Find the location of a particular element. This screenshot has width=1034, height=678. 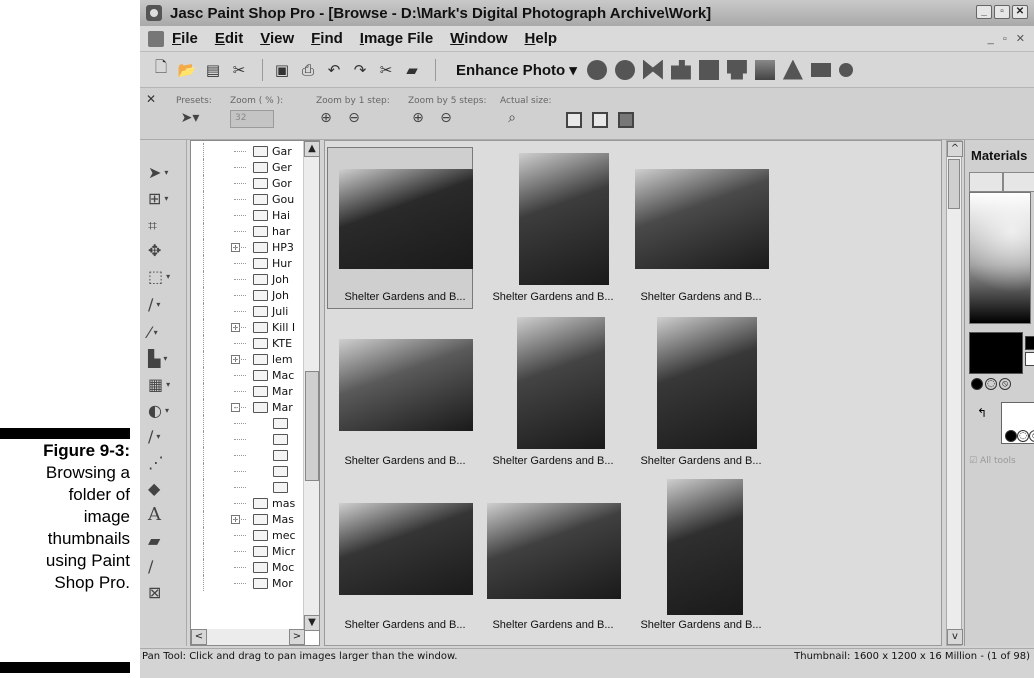

tree-folder-item: Joh is located at coordinates (248, 279).